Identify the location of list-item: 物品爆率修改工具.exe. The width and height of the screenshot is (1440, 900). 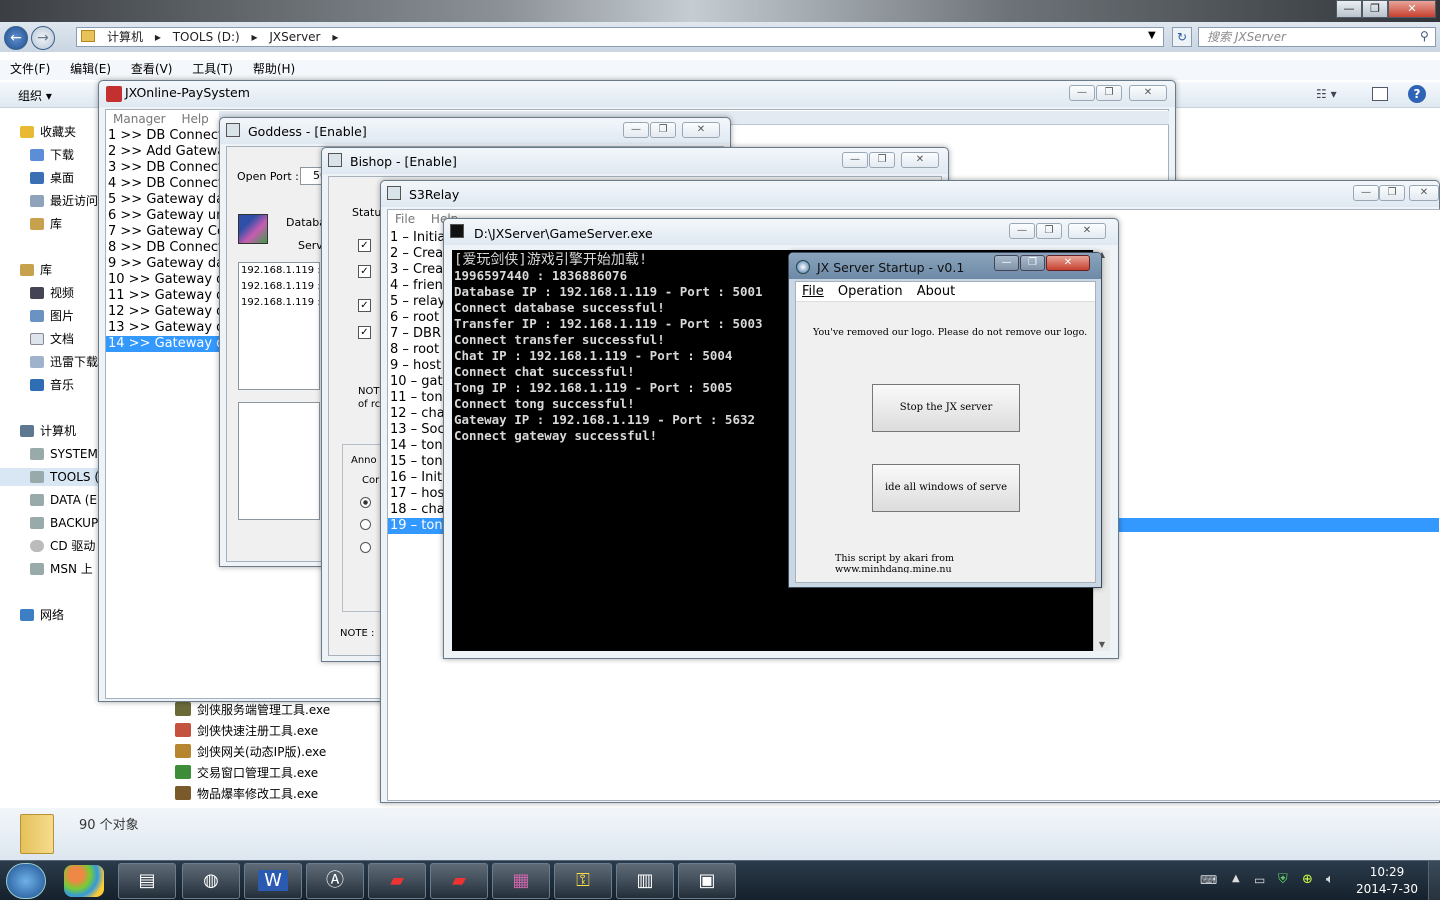
(285, 794).